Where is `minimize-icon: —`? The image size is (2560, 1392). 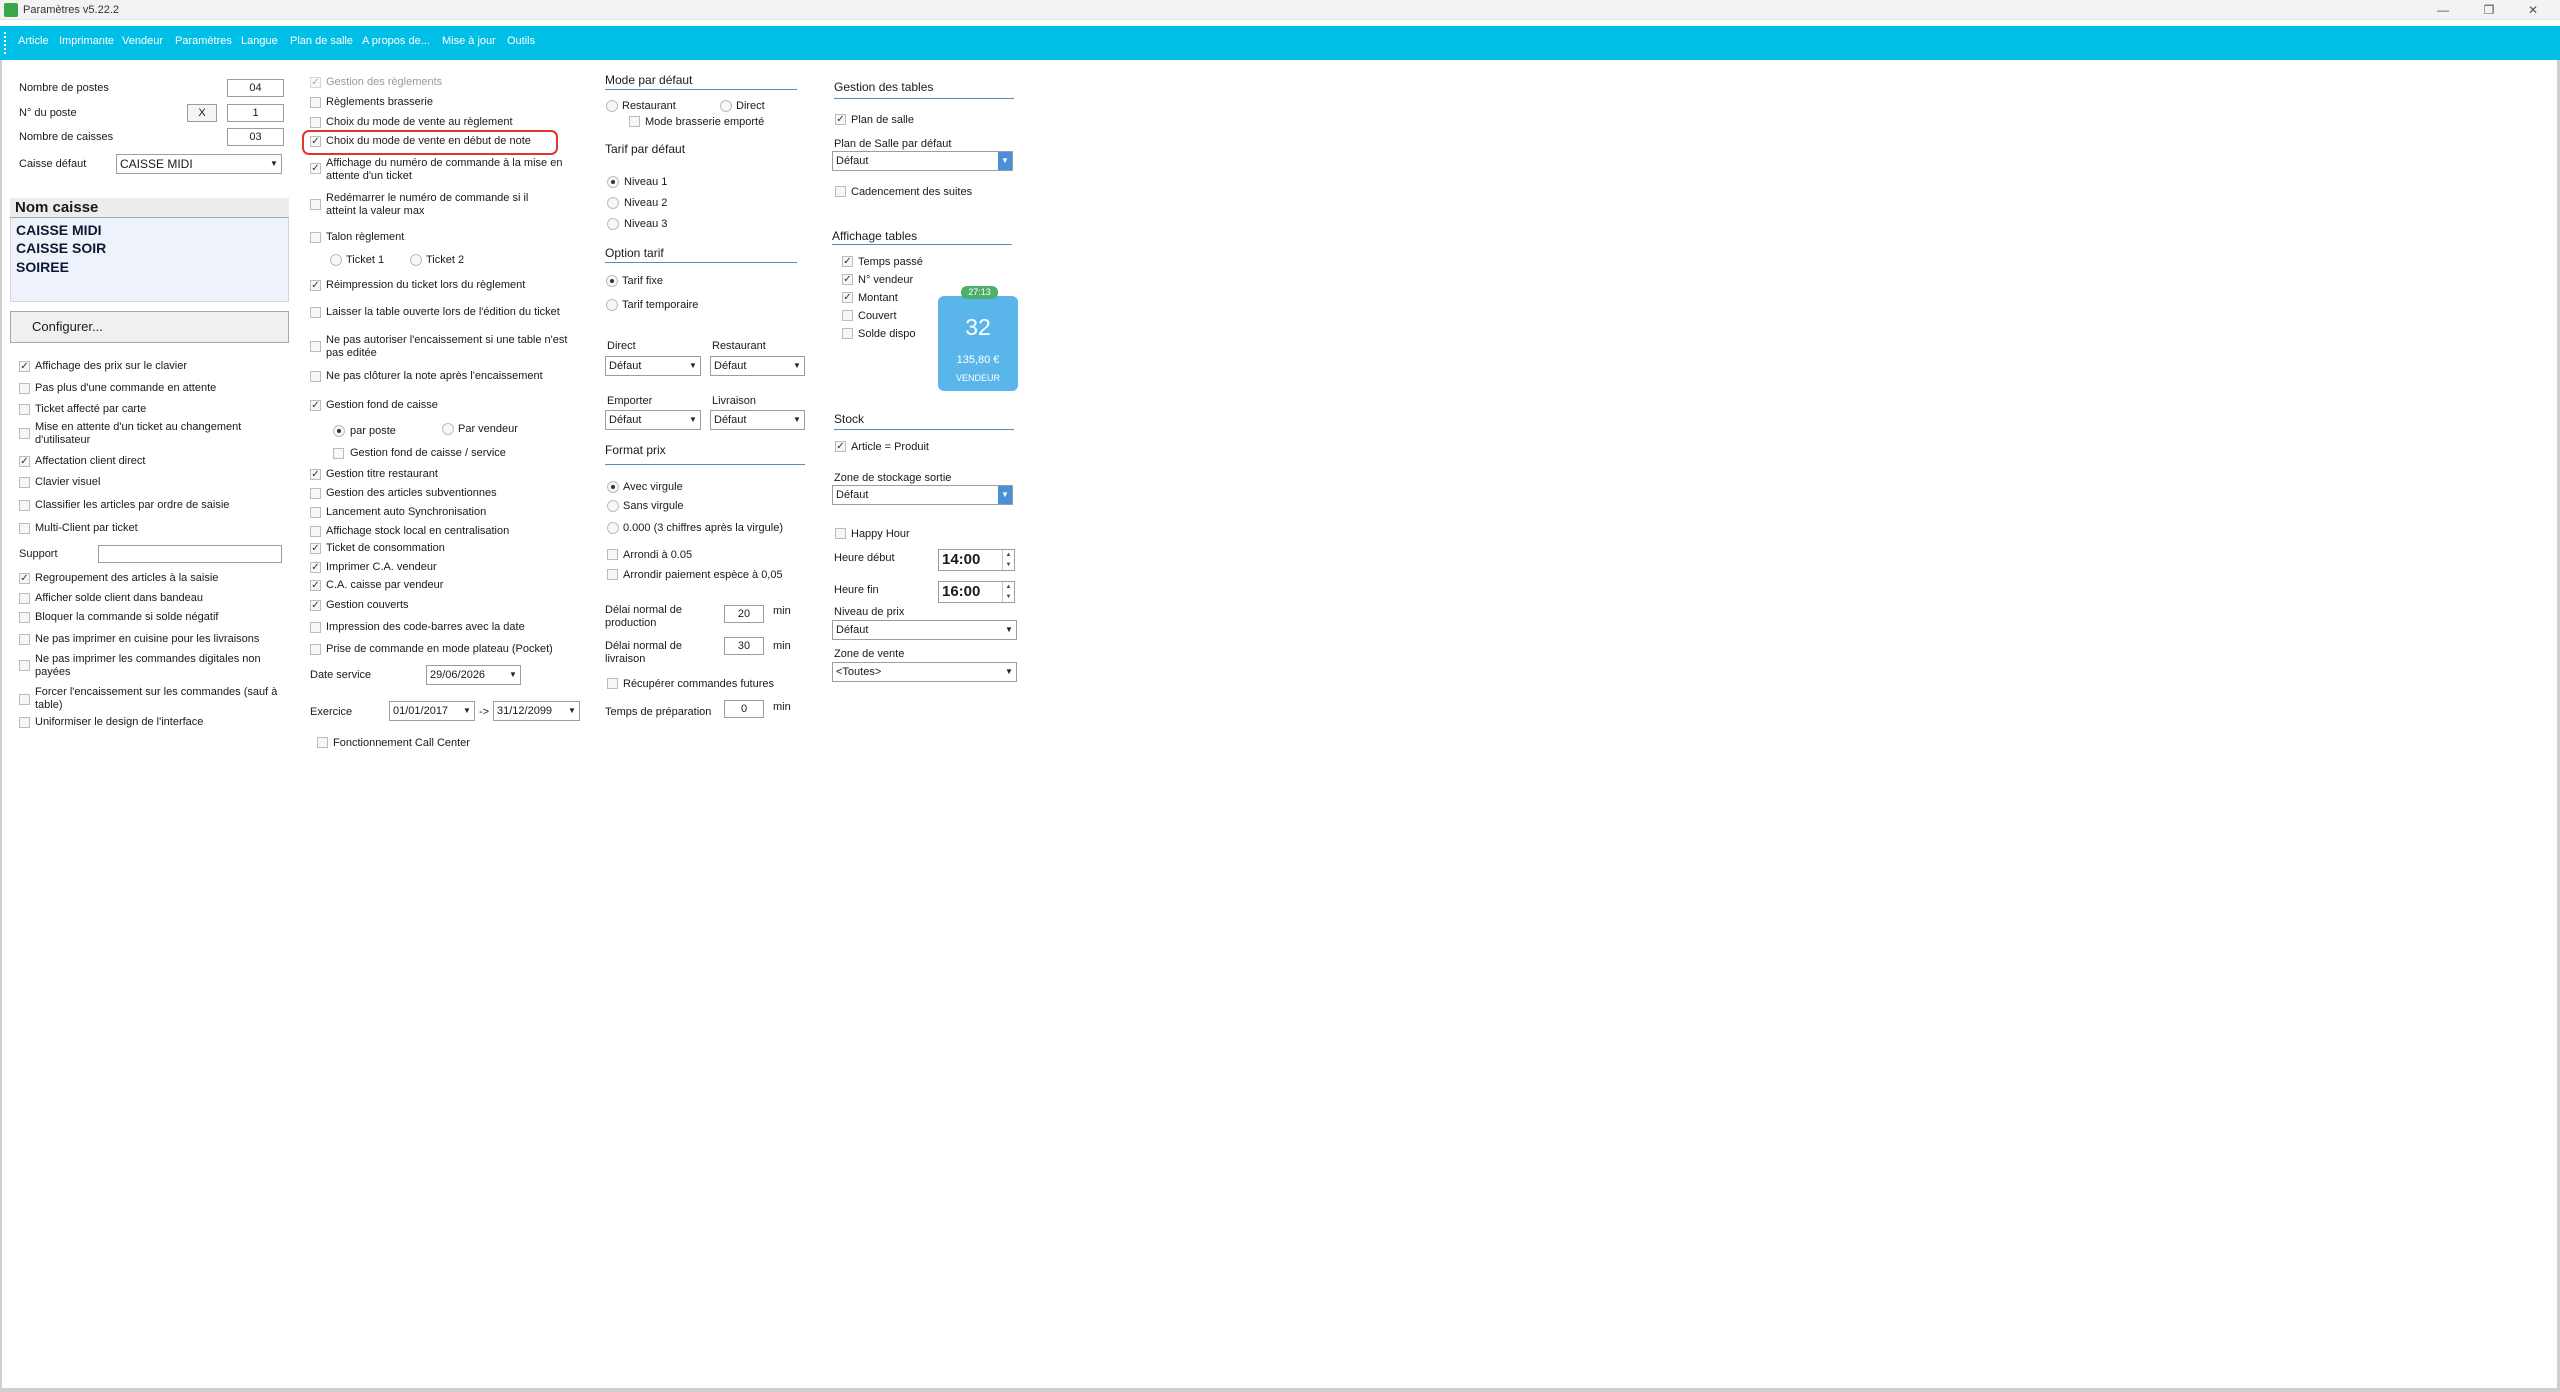
minimize-icon: — is located at coordinates (2443, 10).